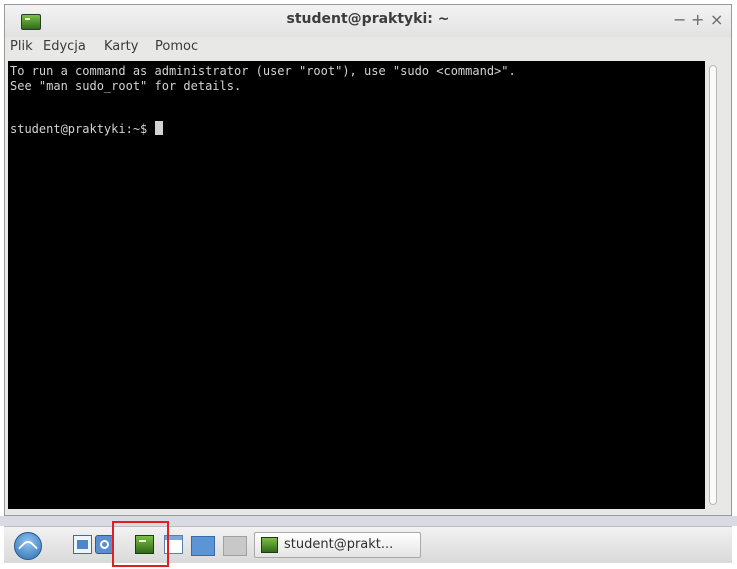  I want to click on scrollbar-thumb, so click(713, 285).